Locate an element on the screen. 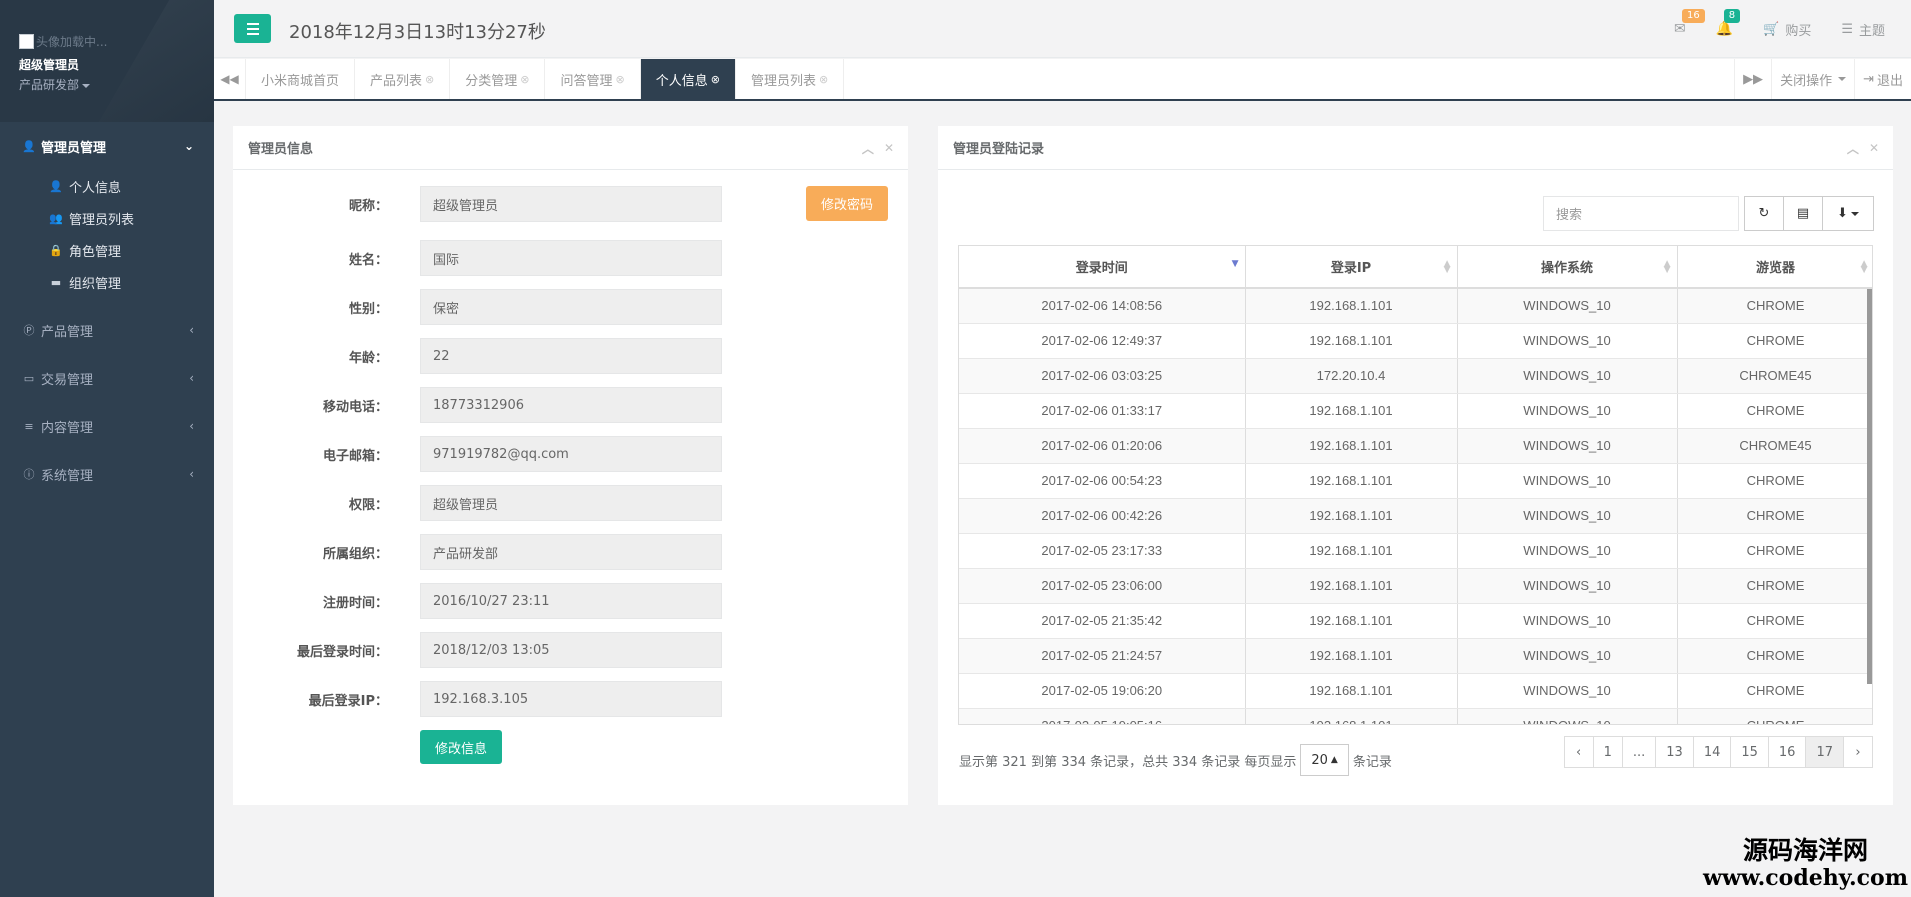 The height and width of the screenshot is (897, 1911). sidebar-subitem: 👥 管理员列表 is located at coordinates (107, 218).